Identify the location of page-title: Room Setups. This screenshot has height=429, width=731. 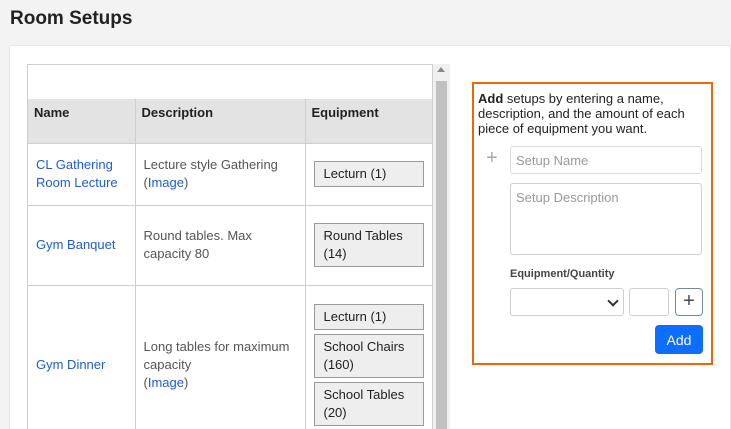
(71, 18).